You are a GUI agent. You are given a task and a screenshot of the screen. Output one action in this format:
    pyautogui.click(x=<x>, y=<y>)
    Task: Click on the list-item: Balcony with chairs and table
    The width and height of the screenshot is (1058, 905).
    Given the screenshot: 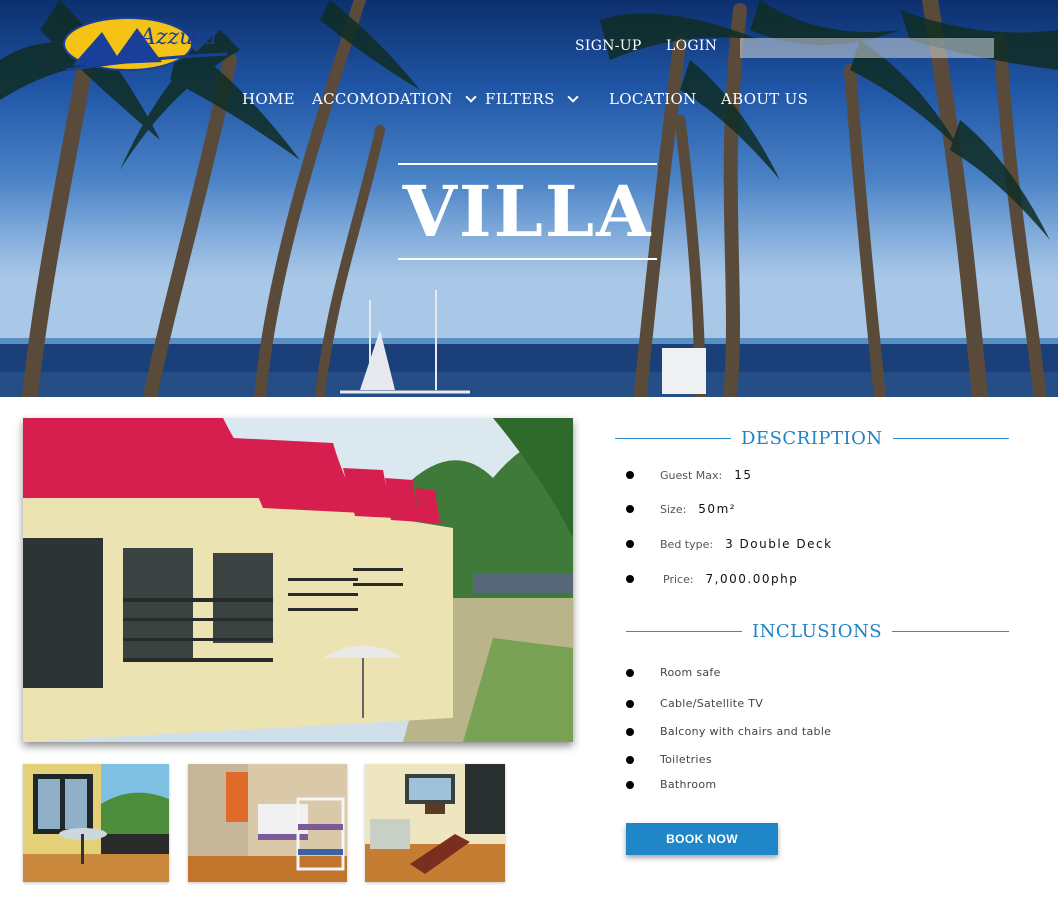 What is the action you would take?
    pyautogui.click(x=728, y=731)
    